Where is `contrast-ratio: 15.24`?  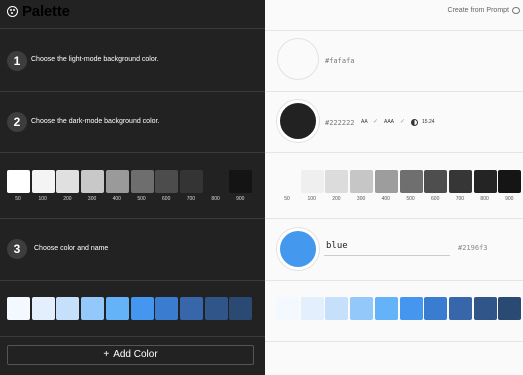
contrast-ratio: 15.24 is located at coordinates (428, 122).